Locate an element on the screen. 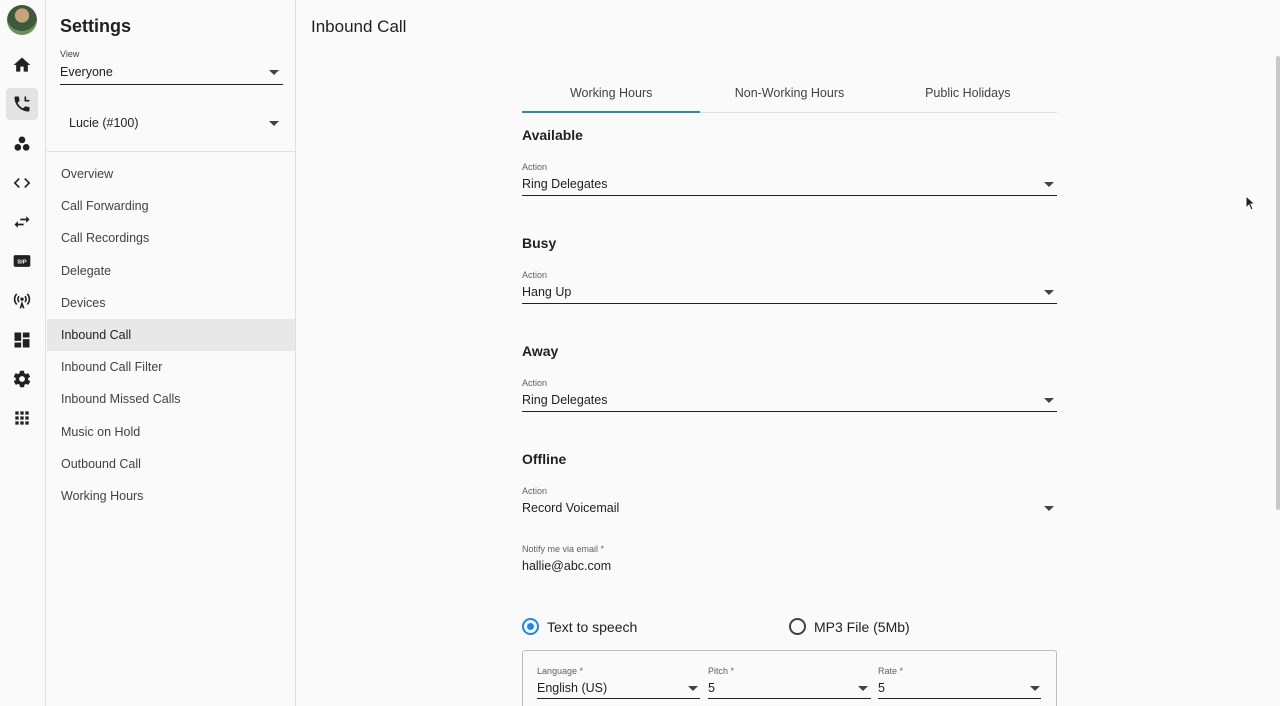  nav-item-call-recordings: Call Recordings is located at coordinates (171, 238).